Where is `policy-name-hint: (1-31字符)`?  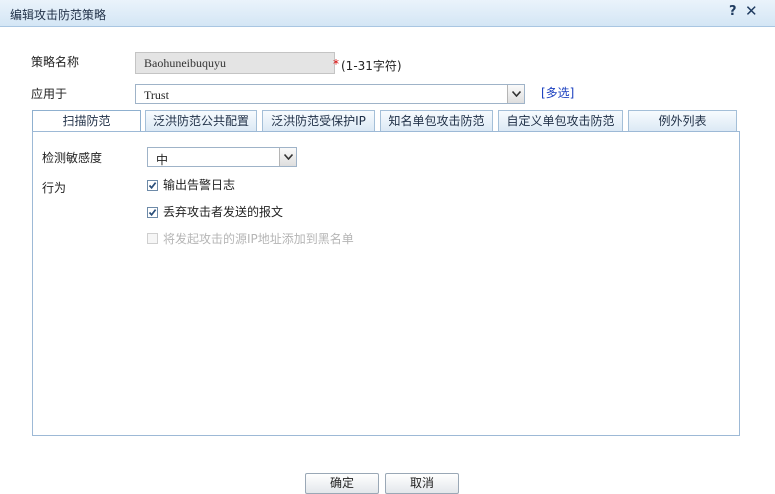
policy-name-hint: (1-31字符) is located at coordinates (371, 66).